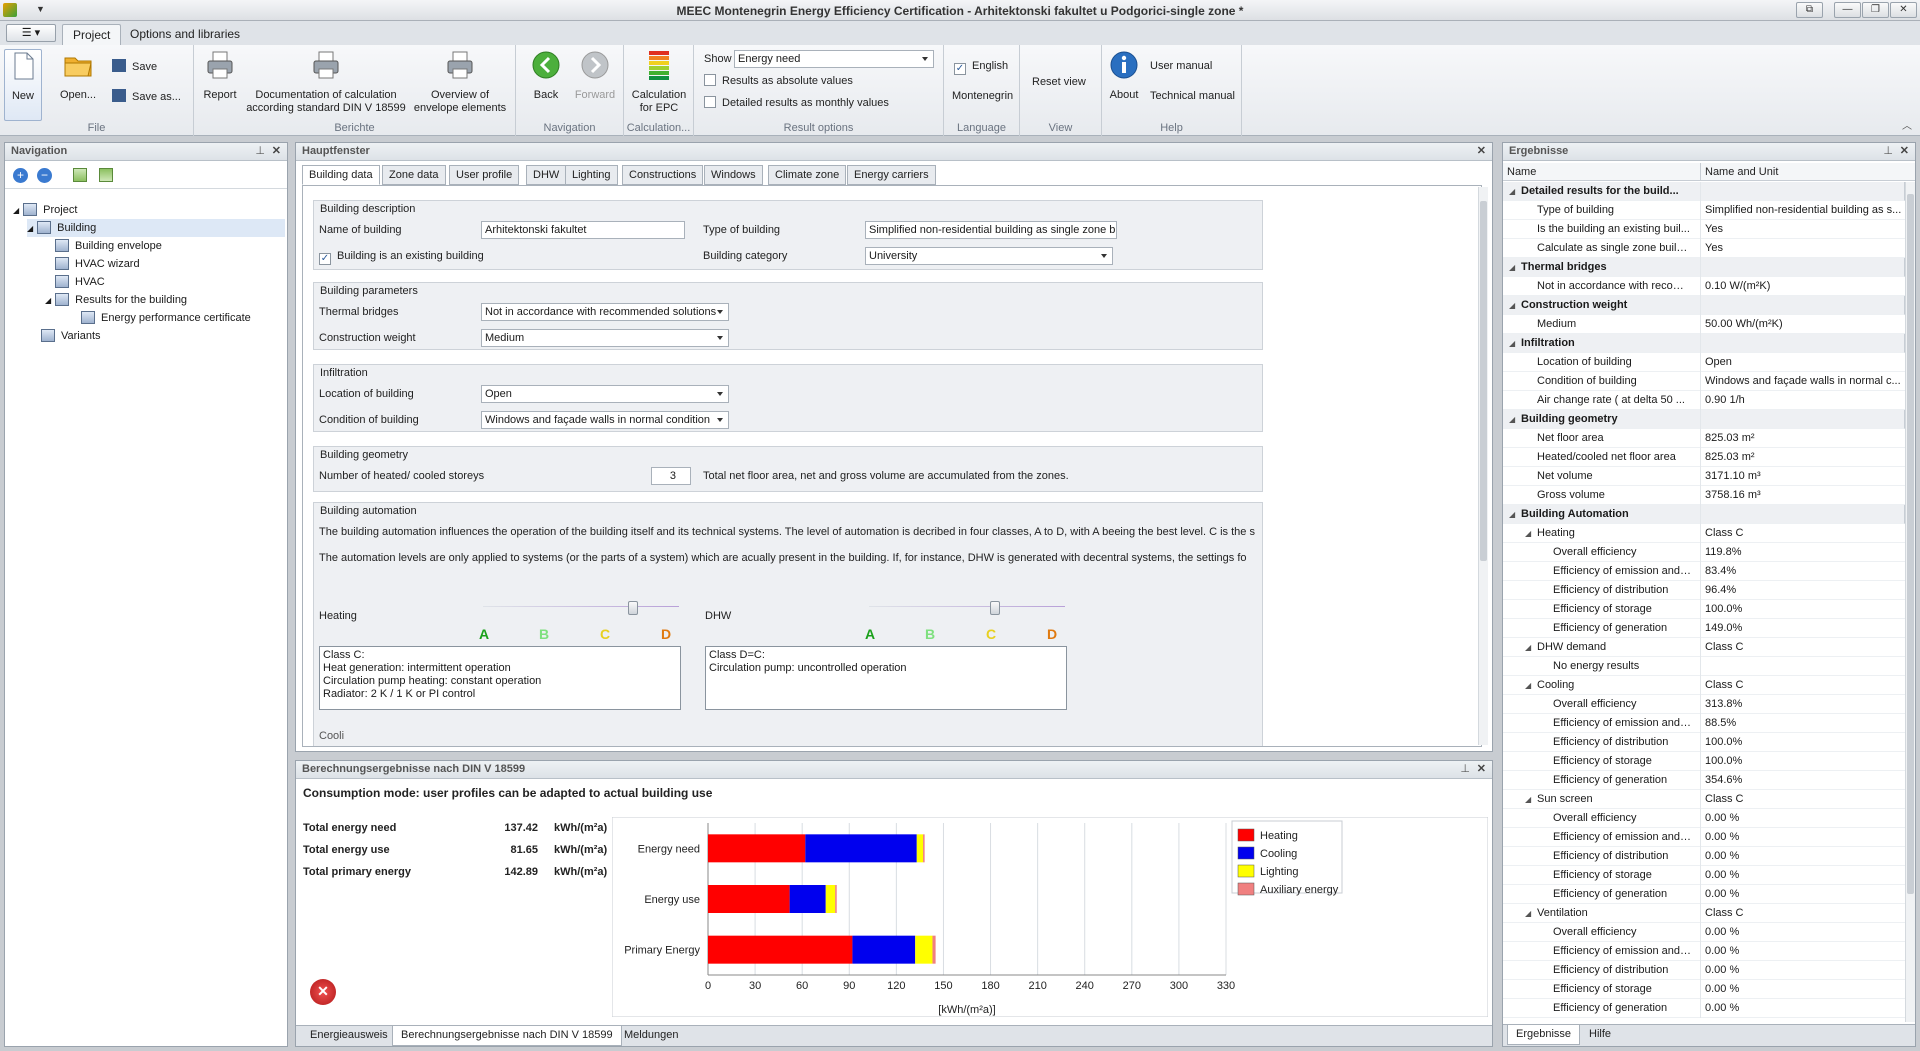 This screenshot has height=1051, width=1920. I want to click on layout-bottom-icon, so click(106, 175).